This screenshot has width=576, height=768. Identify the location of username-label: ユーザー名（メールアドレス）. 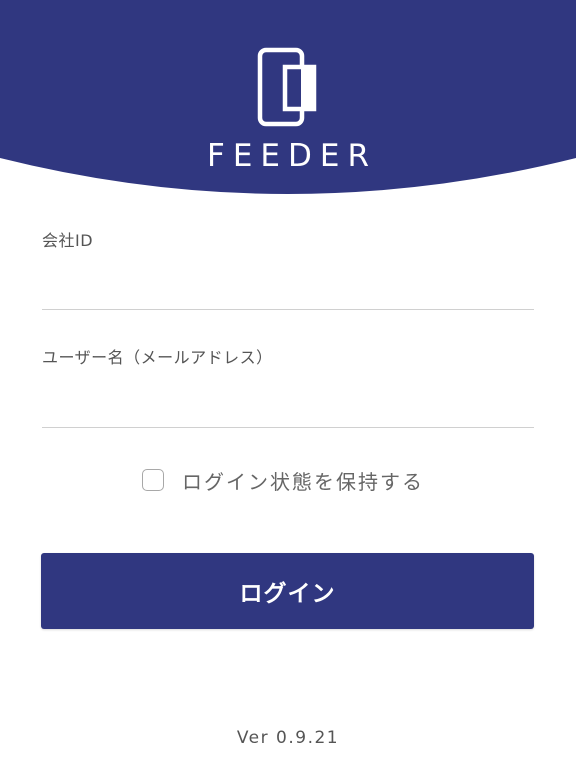
(157, 357).